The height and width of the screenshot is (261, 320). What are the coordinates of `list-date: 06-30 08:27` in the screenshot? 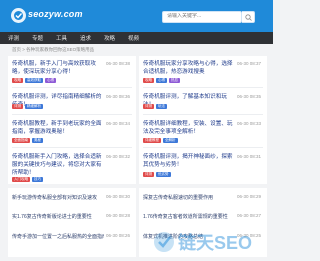 It's located at (249, 215).